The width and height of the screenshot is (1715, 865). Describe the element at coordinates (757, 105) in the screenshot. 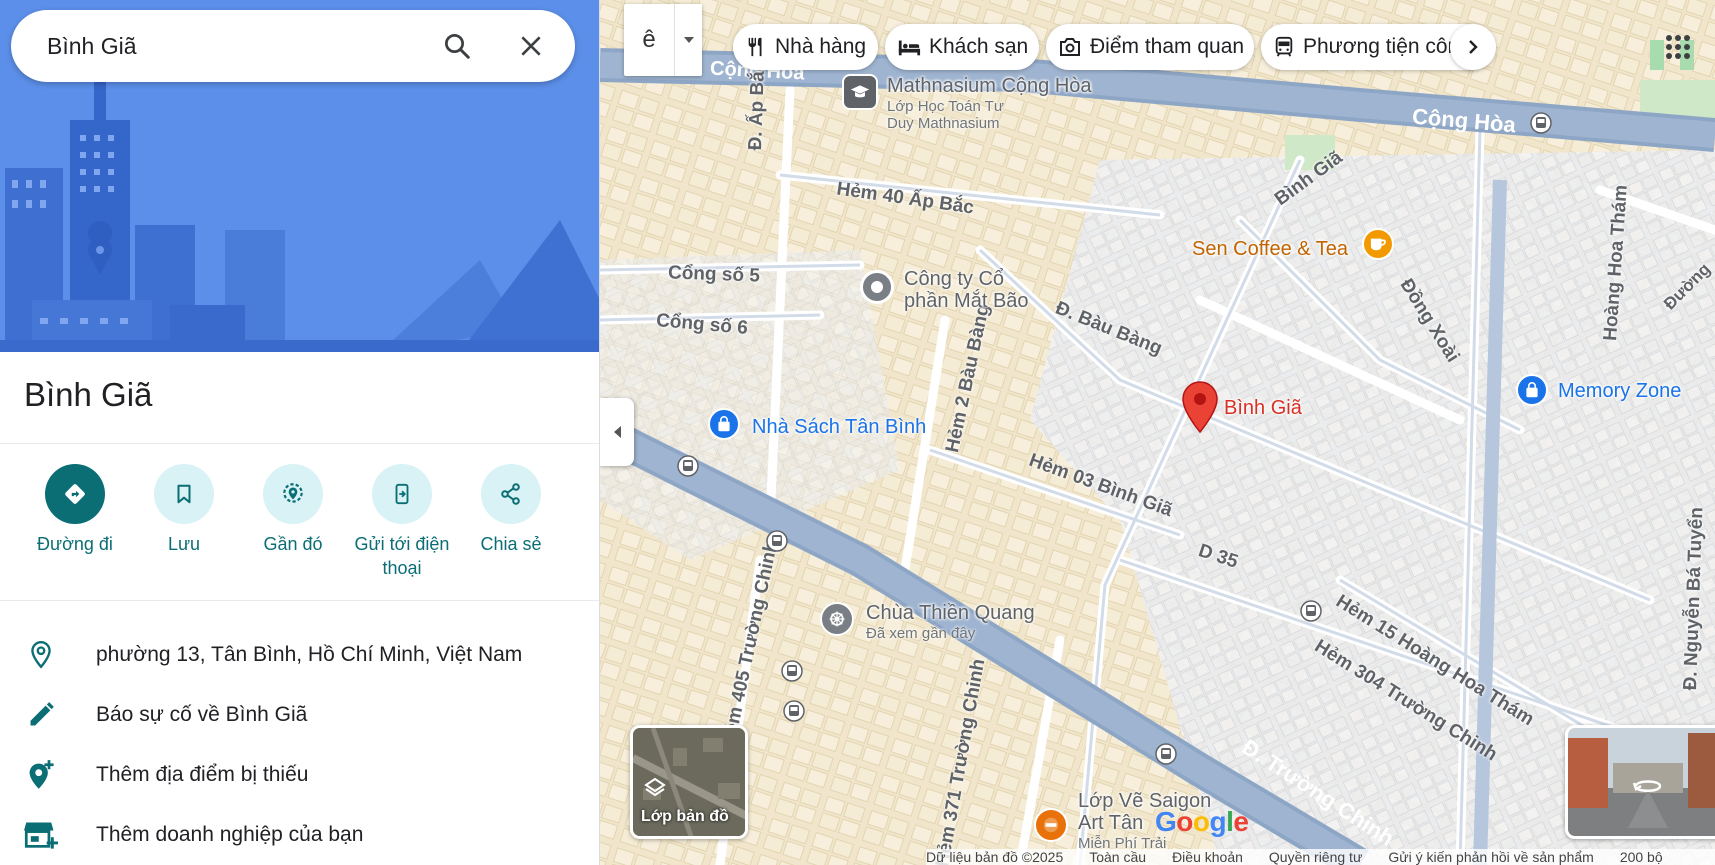

I see `street-label-ap-bac: Đ. Ấp Bắc` at that location.